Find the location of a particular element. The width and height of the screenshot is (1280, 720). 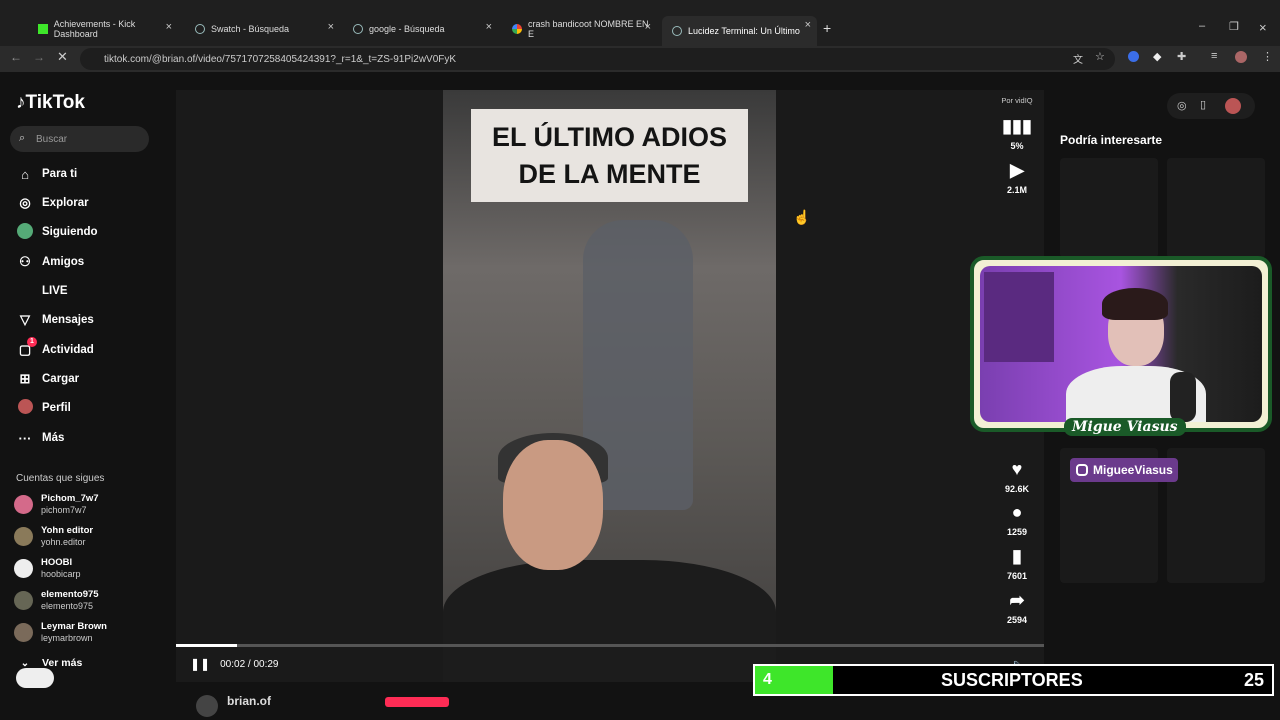

caption-line: EL ÚLTIMO ADIOS is located at coordinates (609, 137).